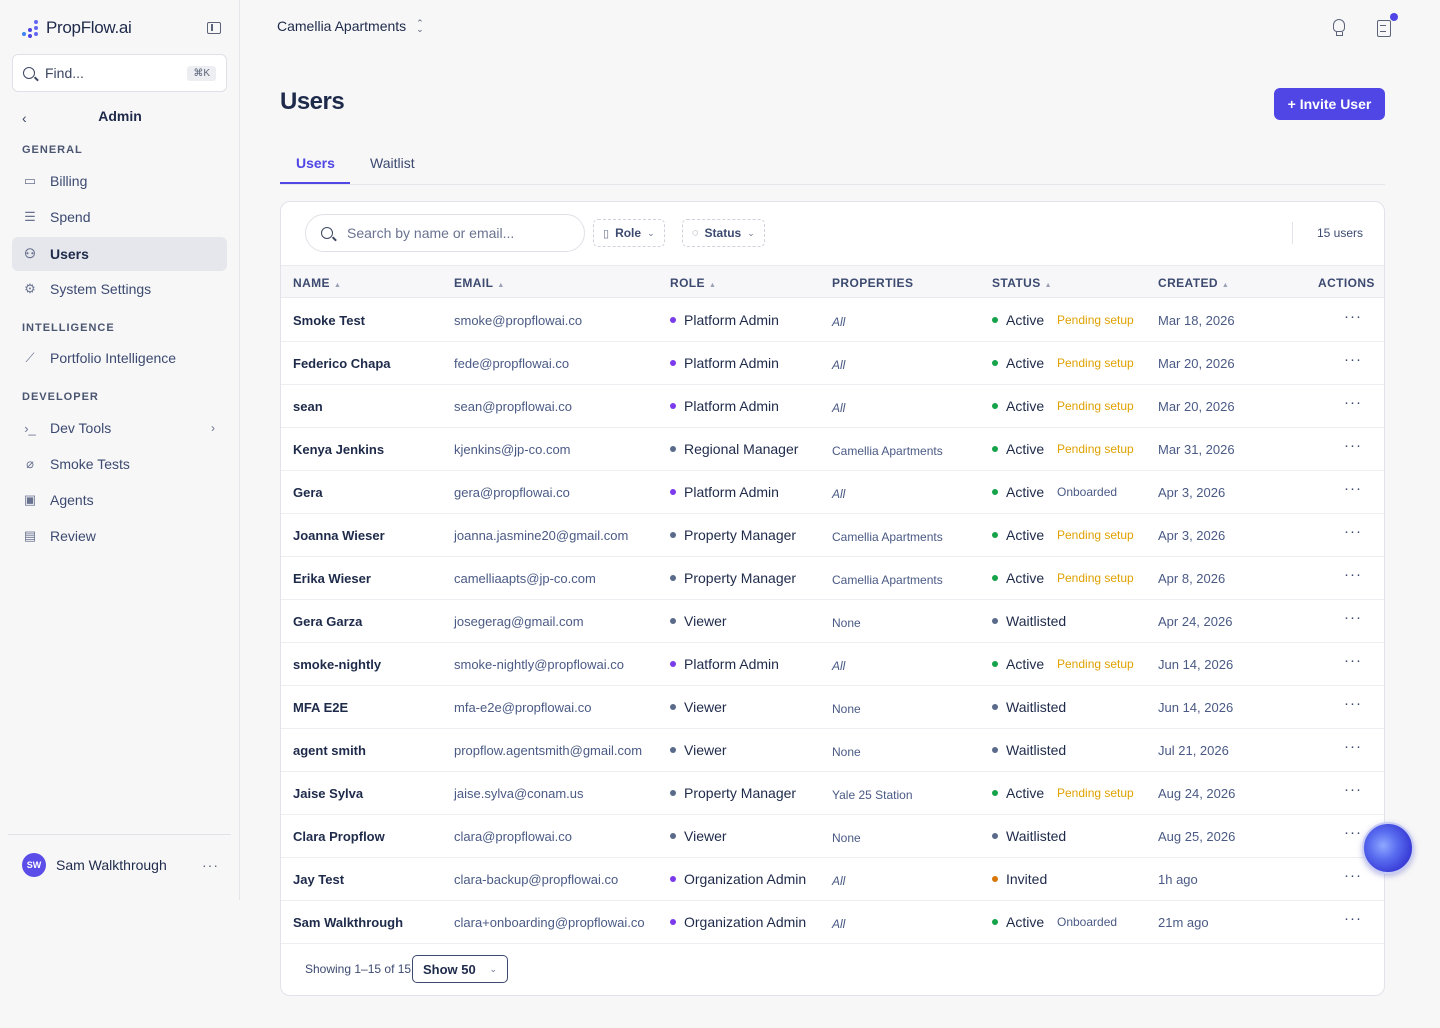 The image size is (1440, 1028). I want to click on status-dot, so click(995, 363).